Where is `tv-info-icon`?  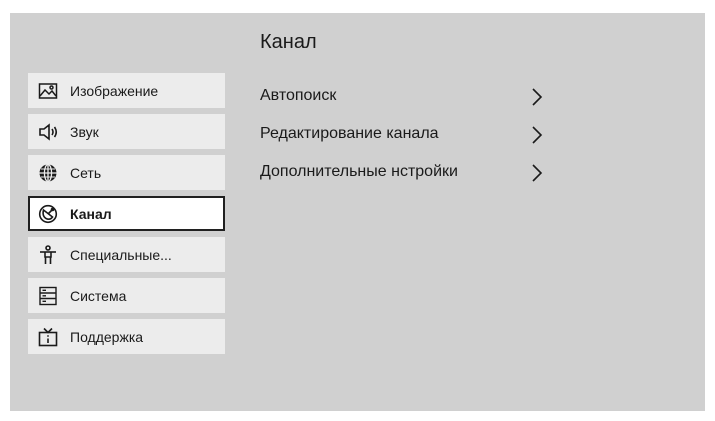 tv-info-icon is located at coordinates (48, 337).